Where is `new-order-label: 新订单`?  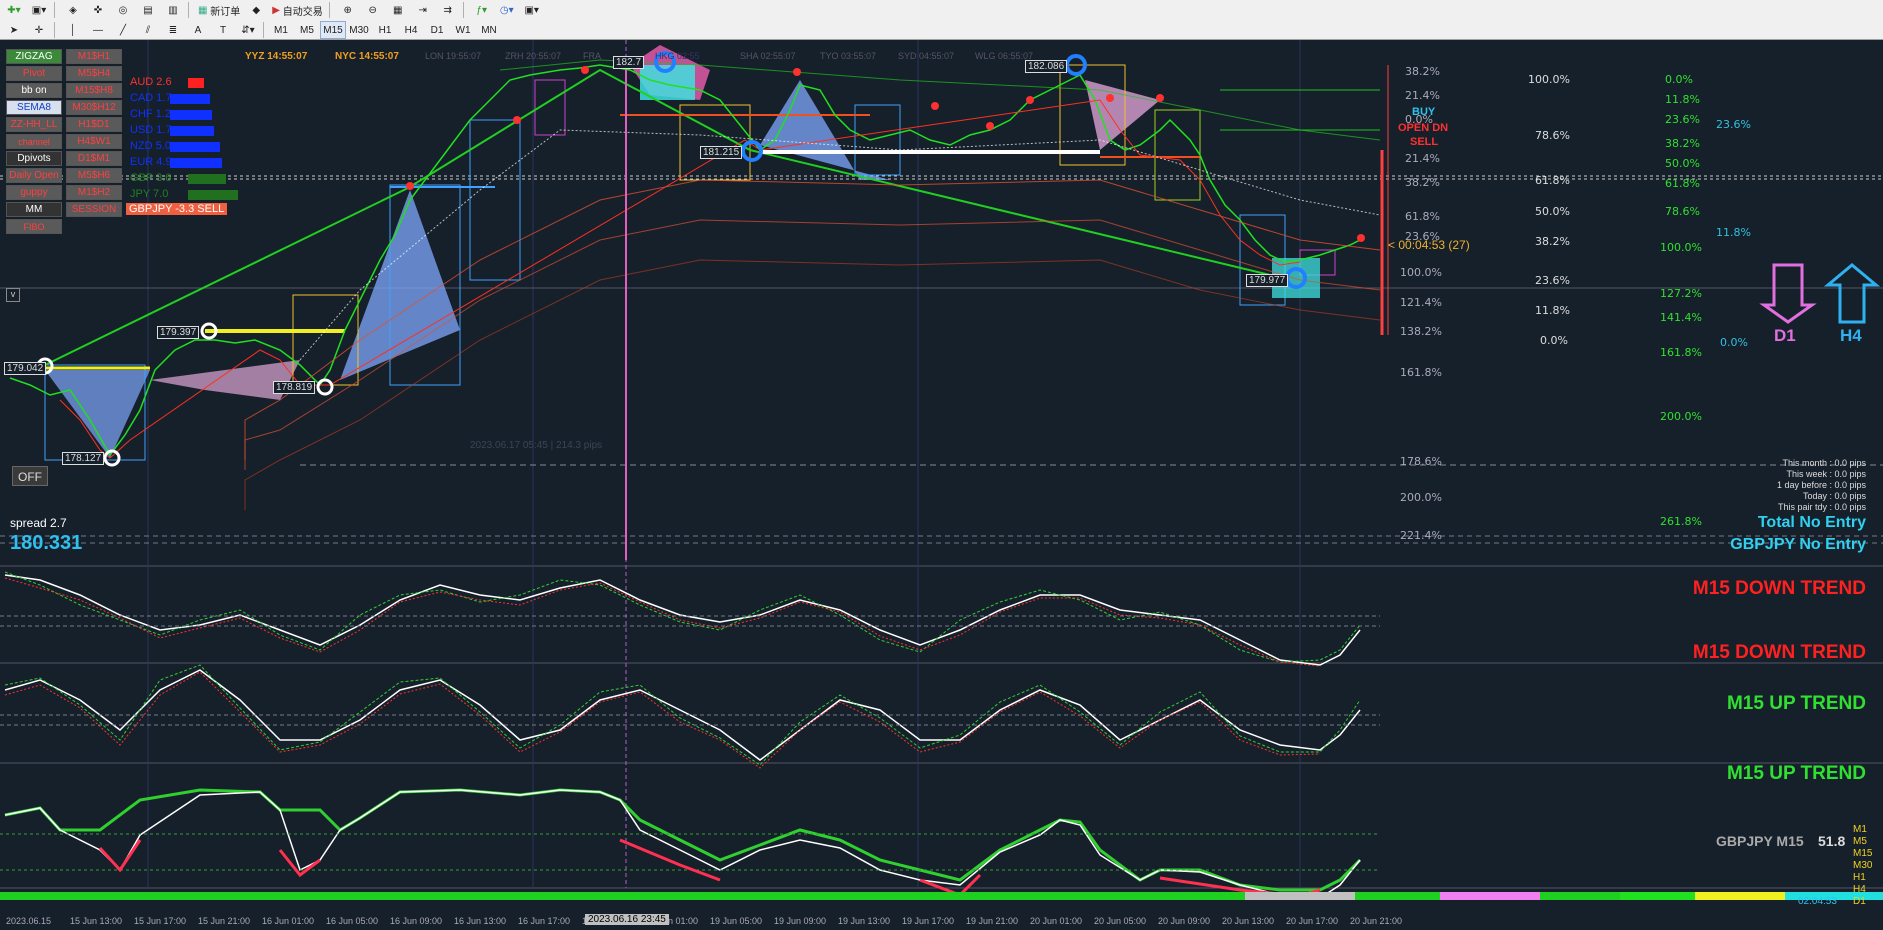 new-order-label: 新订单 is located at coordinates (225, 12).